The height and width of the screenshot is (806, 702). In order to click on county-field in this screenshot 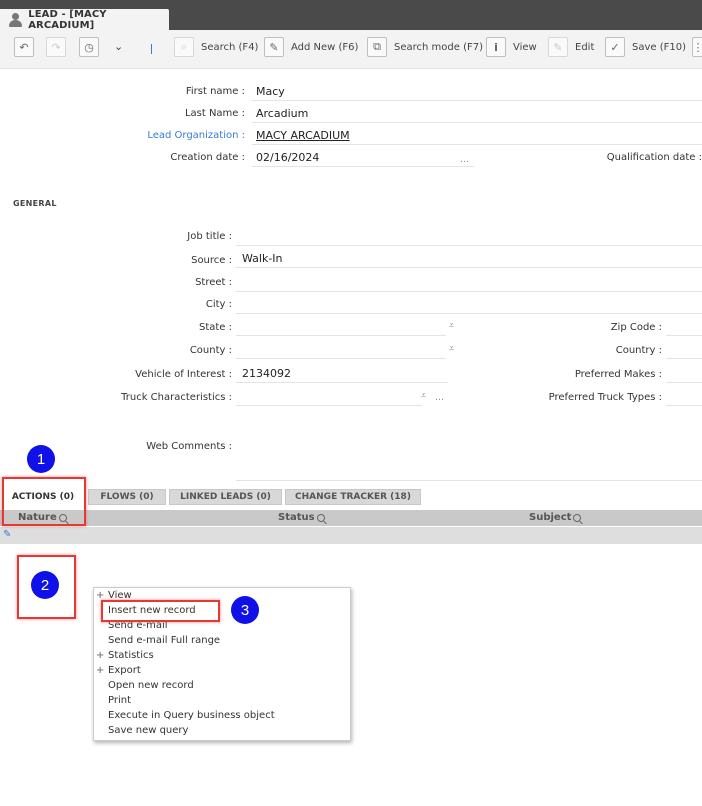, I will do `click(341, 350)`.